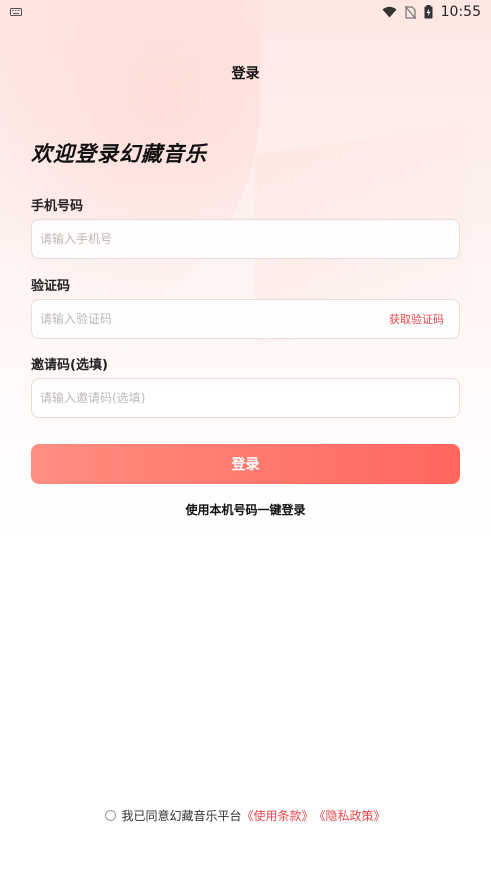 Image resolution: width=491 pixels, height=872 pixels. Describe the element at coordinates (111, 815) in the screenshot. I see `agreement-checkbox` at that location.